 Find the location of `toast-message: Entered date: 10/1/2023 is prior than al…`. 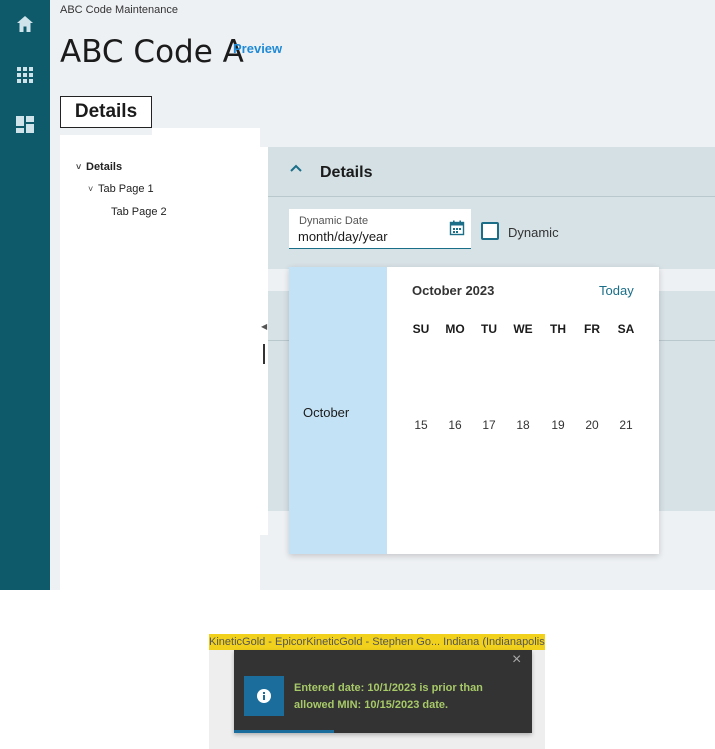

toast-message: Entered date: 10/1/2023 is prior than al… is located at coordinates (388, 696).